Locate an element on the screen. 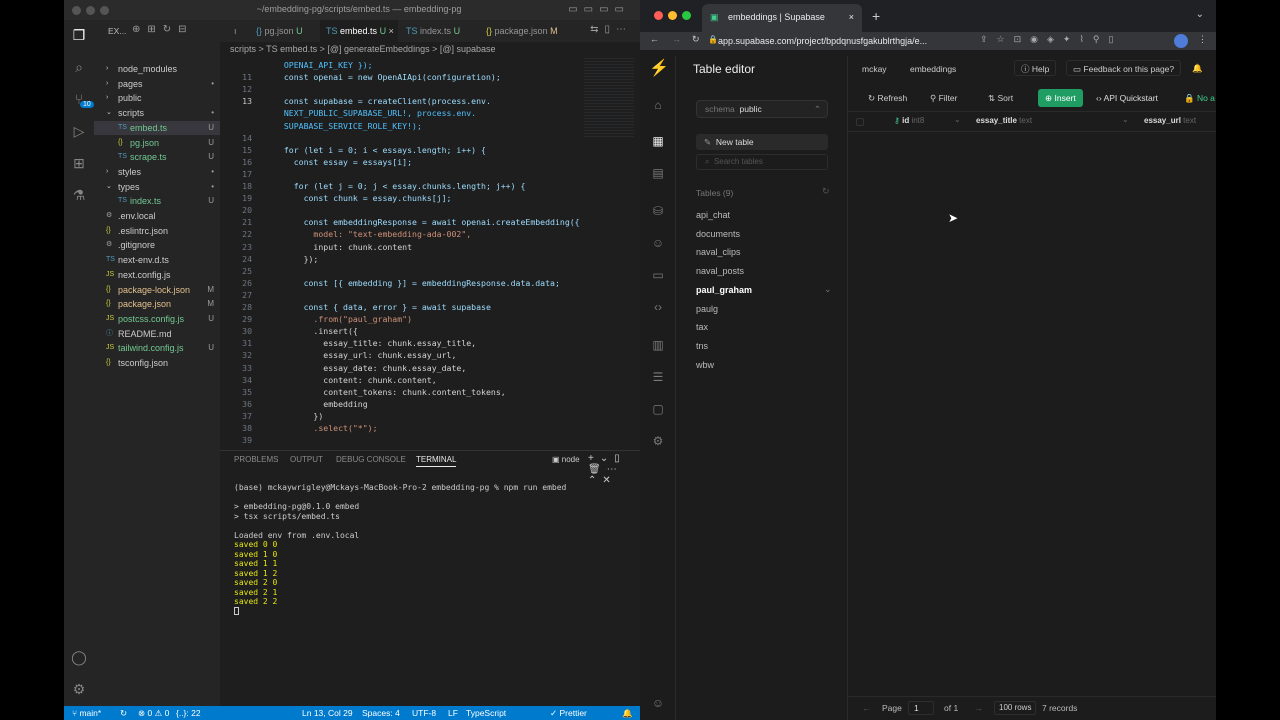  tab-index-ts: TS index.ts U is located at coordinates (439, 31).